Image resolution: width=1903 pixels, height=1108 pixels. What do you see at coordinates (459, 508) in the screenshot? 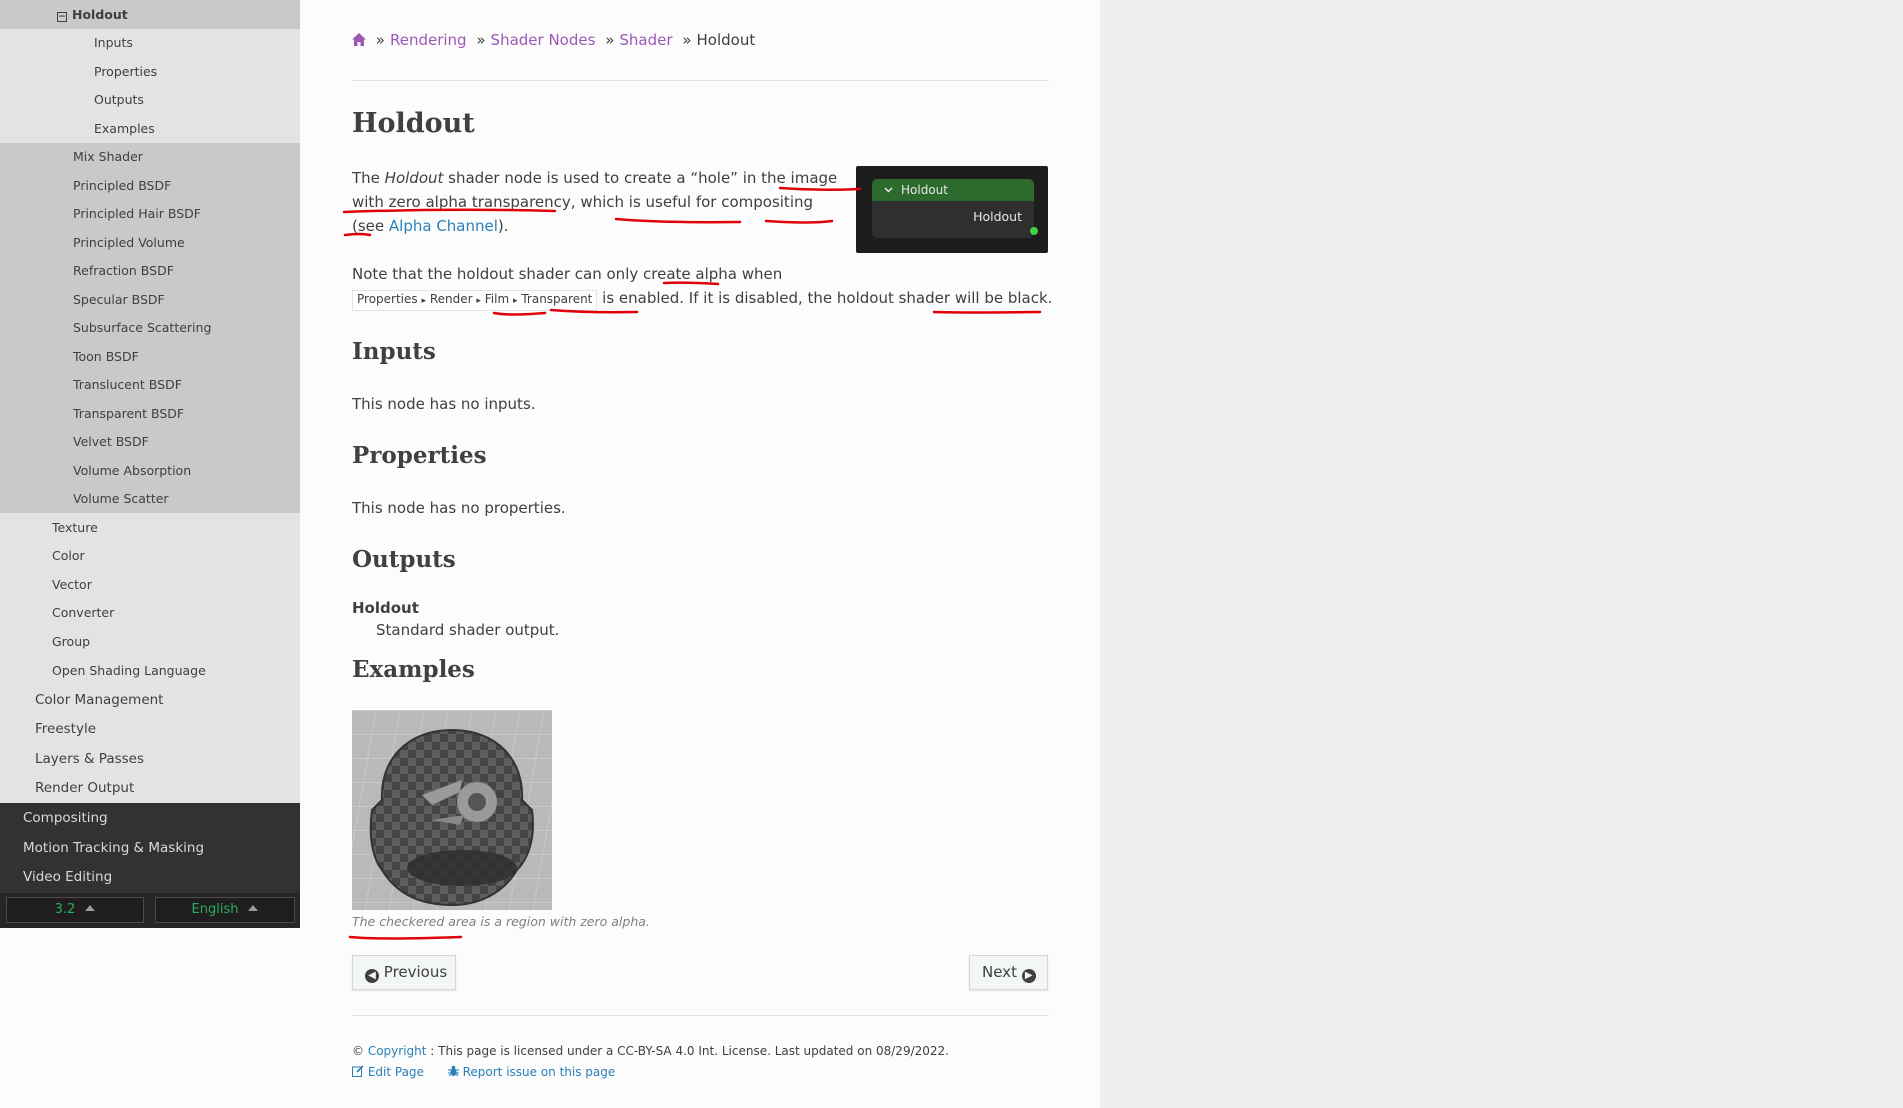
I see `properties-text: This node has no properties.` at bounding box center [459, 508].